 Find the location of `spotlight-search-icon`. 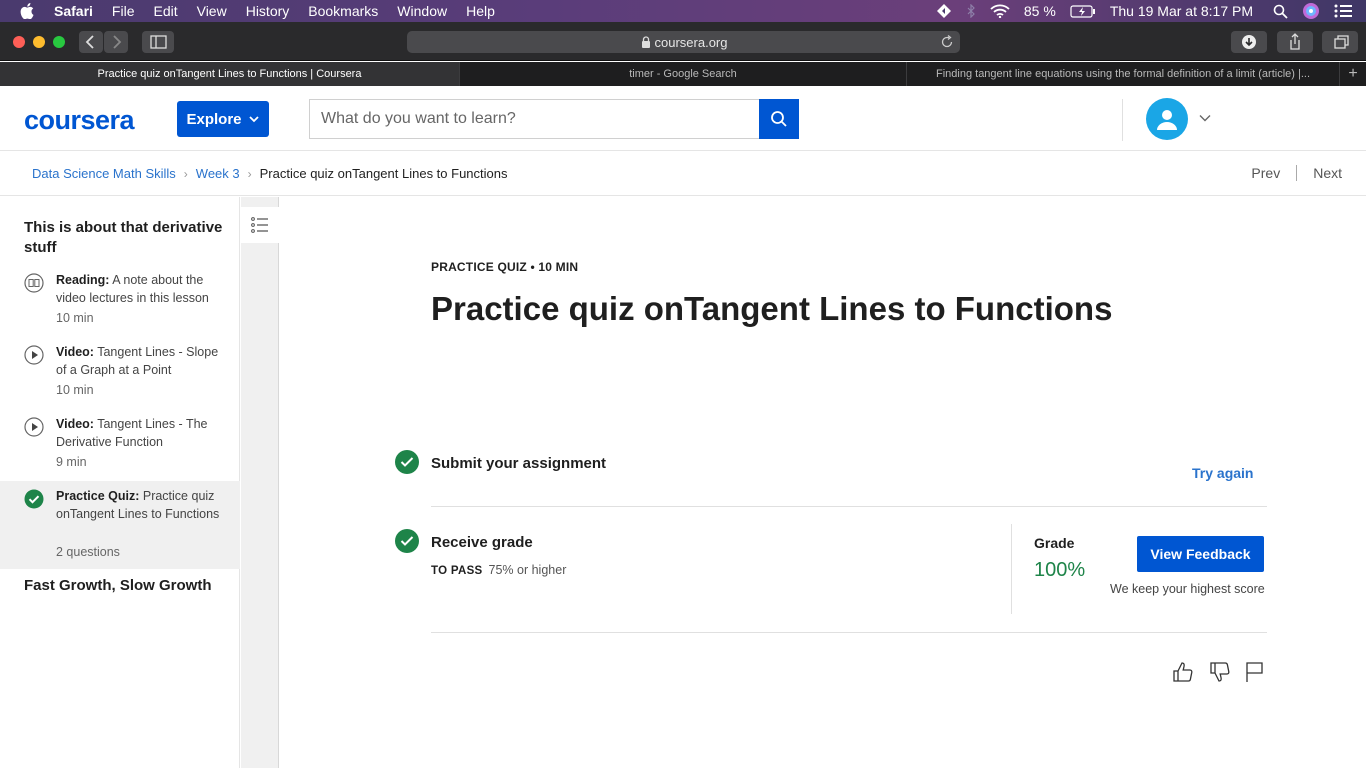

spotlight-search-icon is located at coordinates (1280, 11).